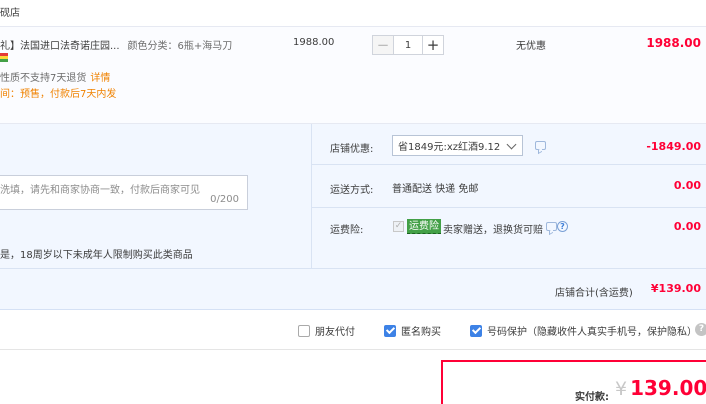  I want to click on friend-pay-label: 朋友代付, so click(335, 332).